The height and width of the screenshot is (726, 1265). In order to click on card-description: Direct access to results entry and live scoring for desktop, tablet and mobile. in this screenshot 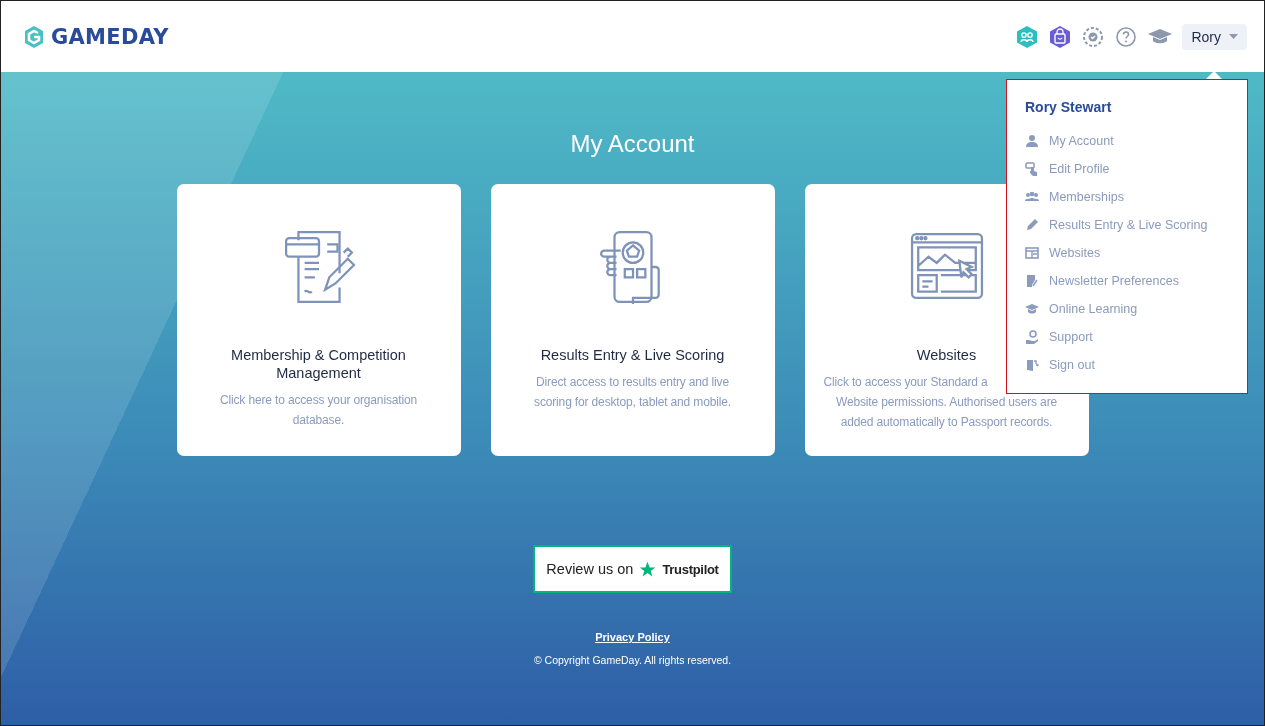, I will do `click(632, 392)`.